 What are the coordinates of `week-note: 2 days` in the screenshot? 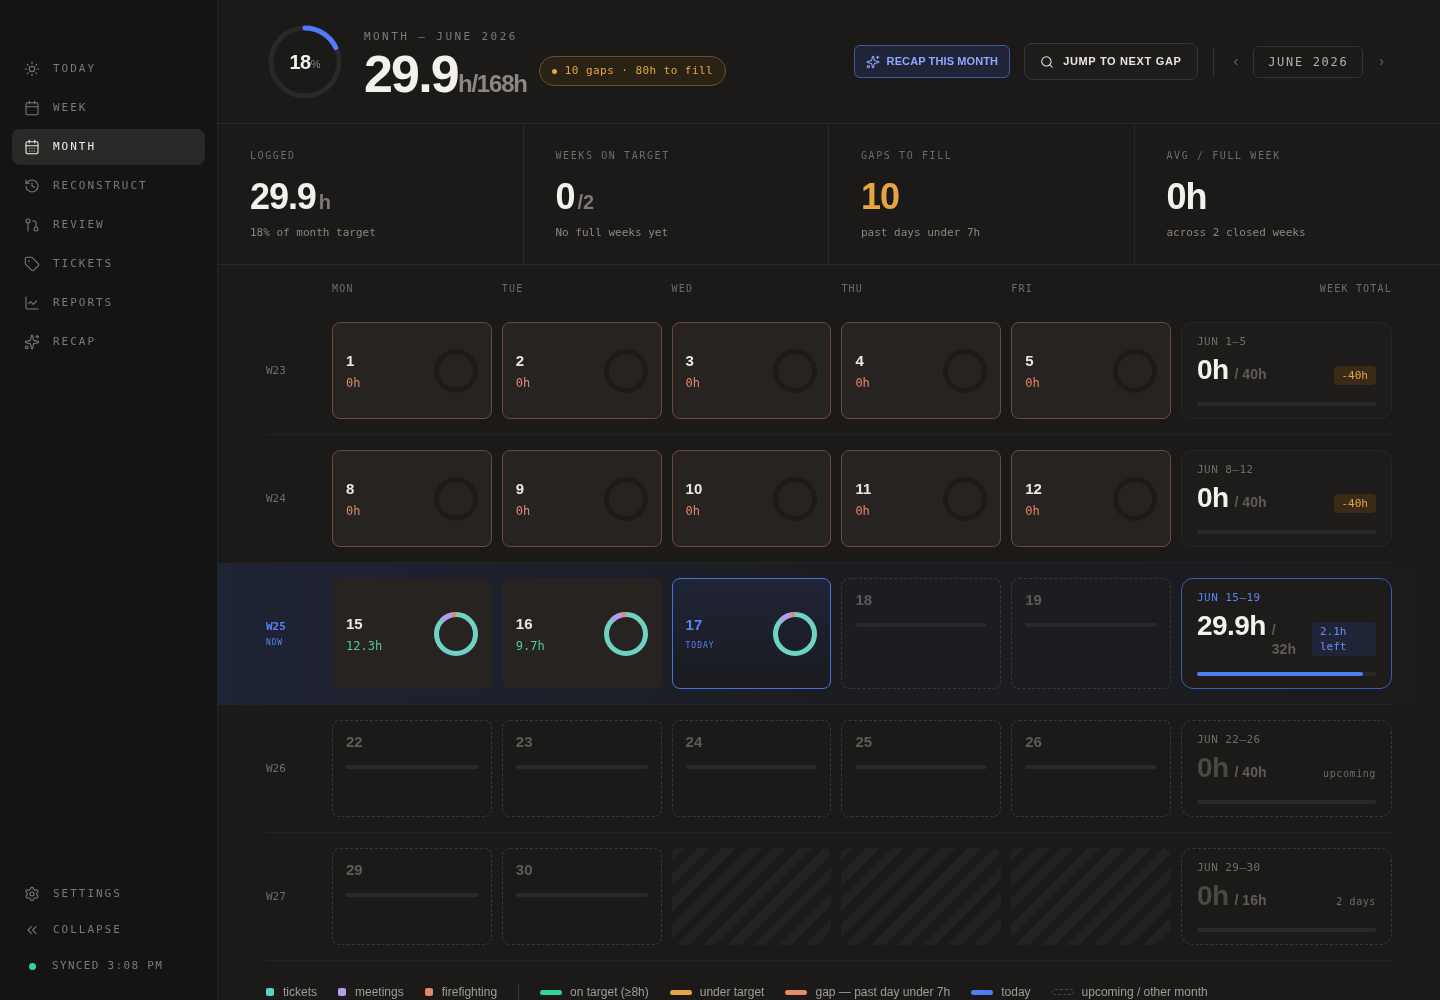 It's located at (1356, 902).